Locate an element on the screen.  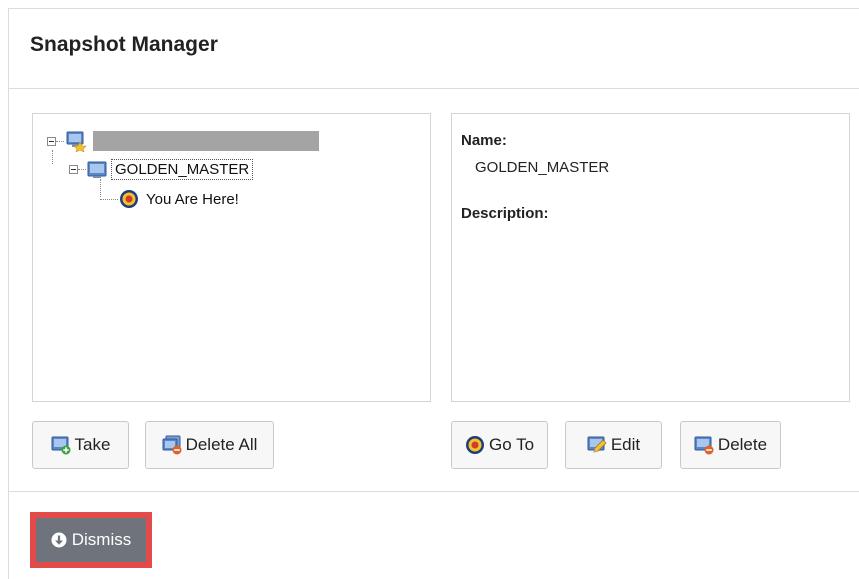
vm-host-icon is located at coordinates (76, 141).